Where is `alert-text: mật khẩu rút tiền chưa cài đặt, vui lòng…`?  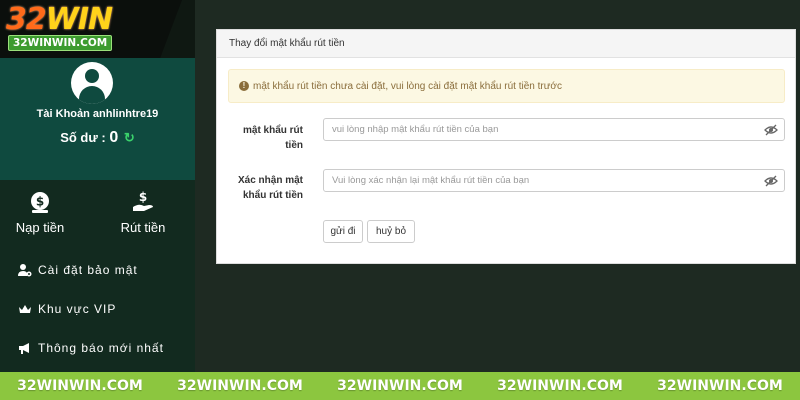 alert-text: mật khẩu rút tiền chưa cài đặt, vui lòng… is located at coordinates (407, 86).